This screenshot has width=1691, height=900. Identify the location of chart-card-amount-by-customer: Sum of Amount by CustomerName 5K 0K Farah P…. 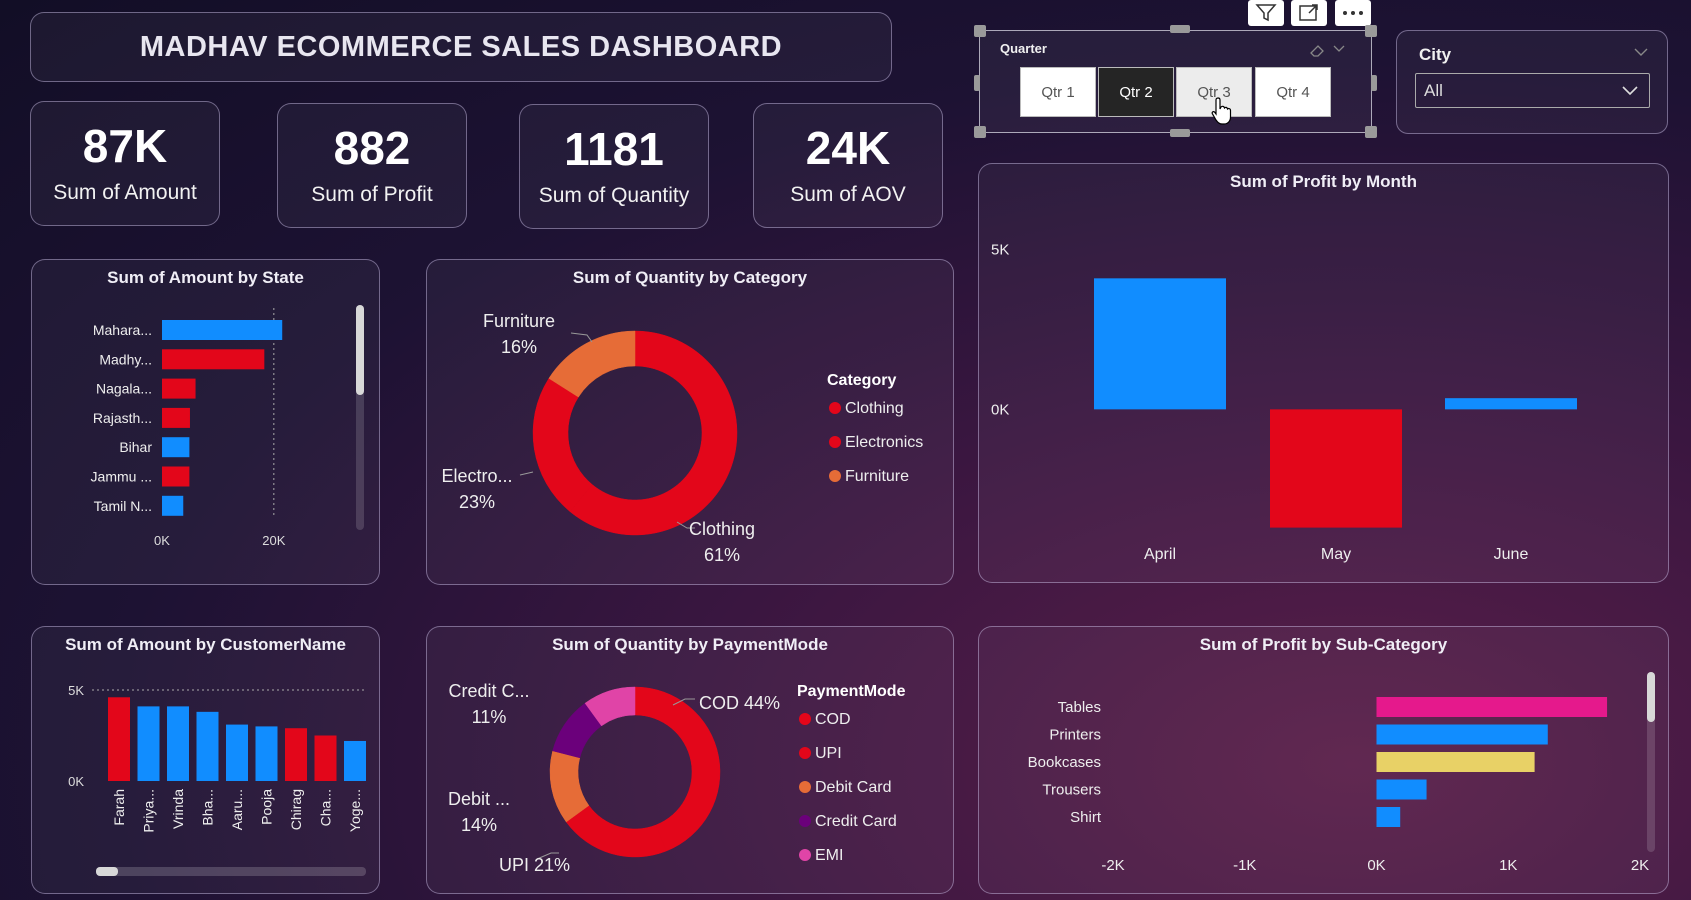
(205, 760).